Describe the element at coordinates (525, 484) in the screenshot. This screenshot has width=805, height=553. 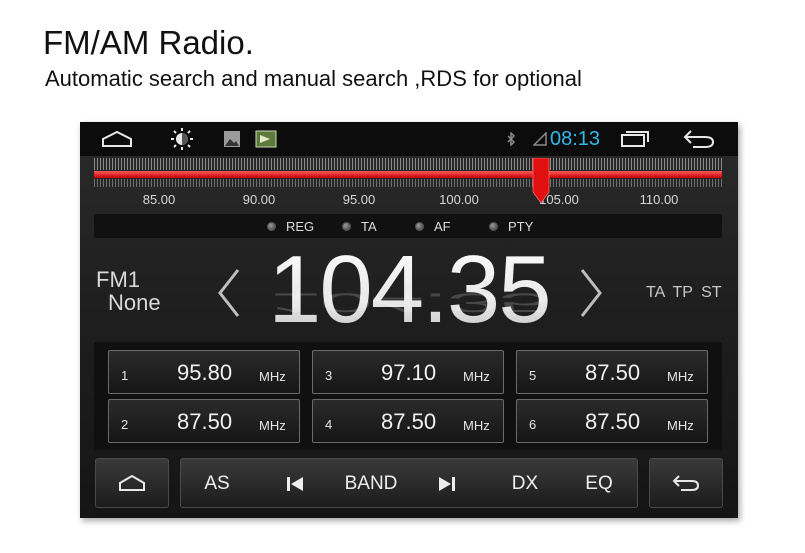
I see `dx-button: DX` at that location.